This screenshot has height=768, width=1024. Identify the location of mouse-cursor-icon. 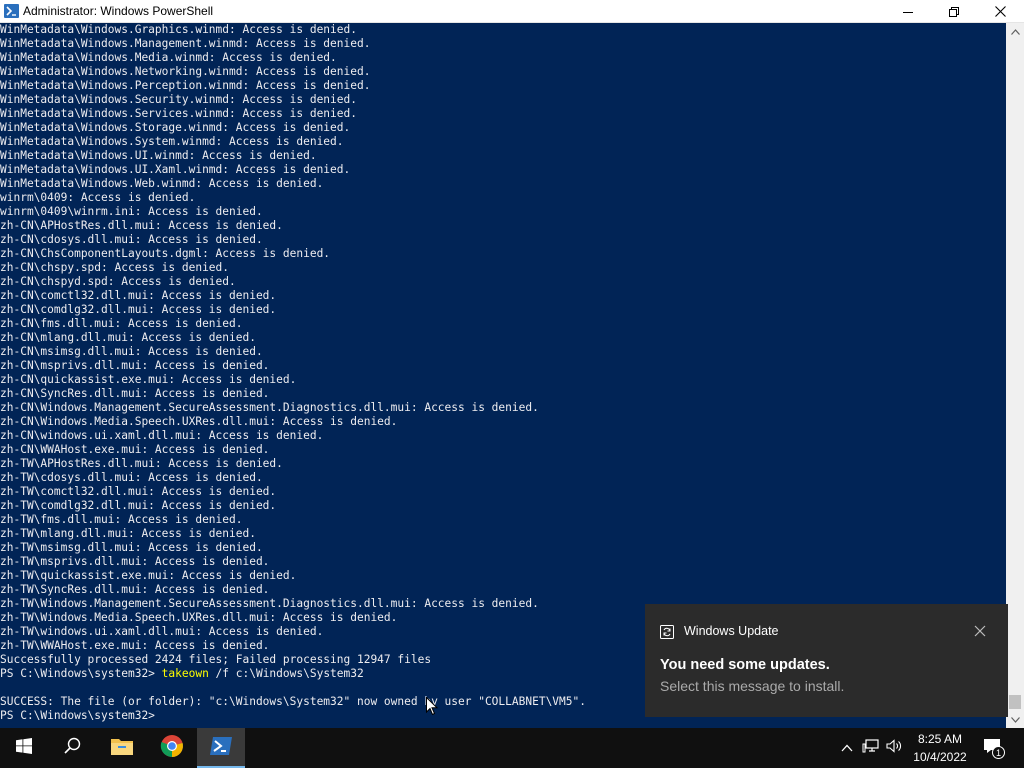
(432, 706).